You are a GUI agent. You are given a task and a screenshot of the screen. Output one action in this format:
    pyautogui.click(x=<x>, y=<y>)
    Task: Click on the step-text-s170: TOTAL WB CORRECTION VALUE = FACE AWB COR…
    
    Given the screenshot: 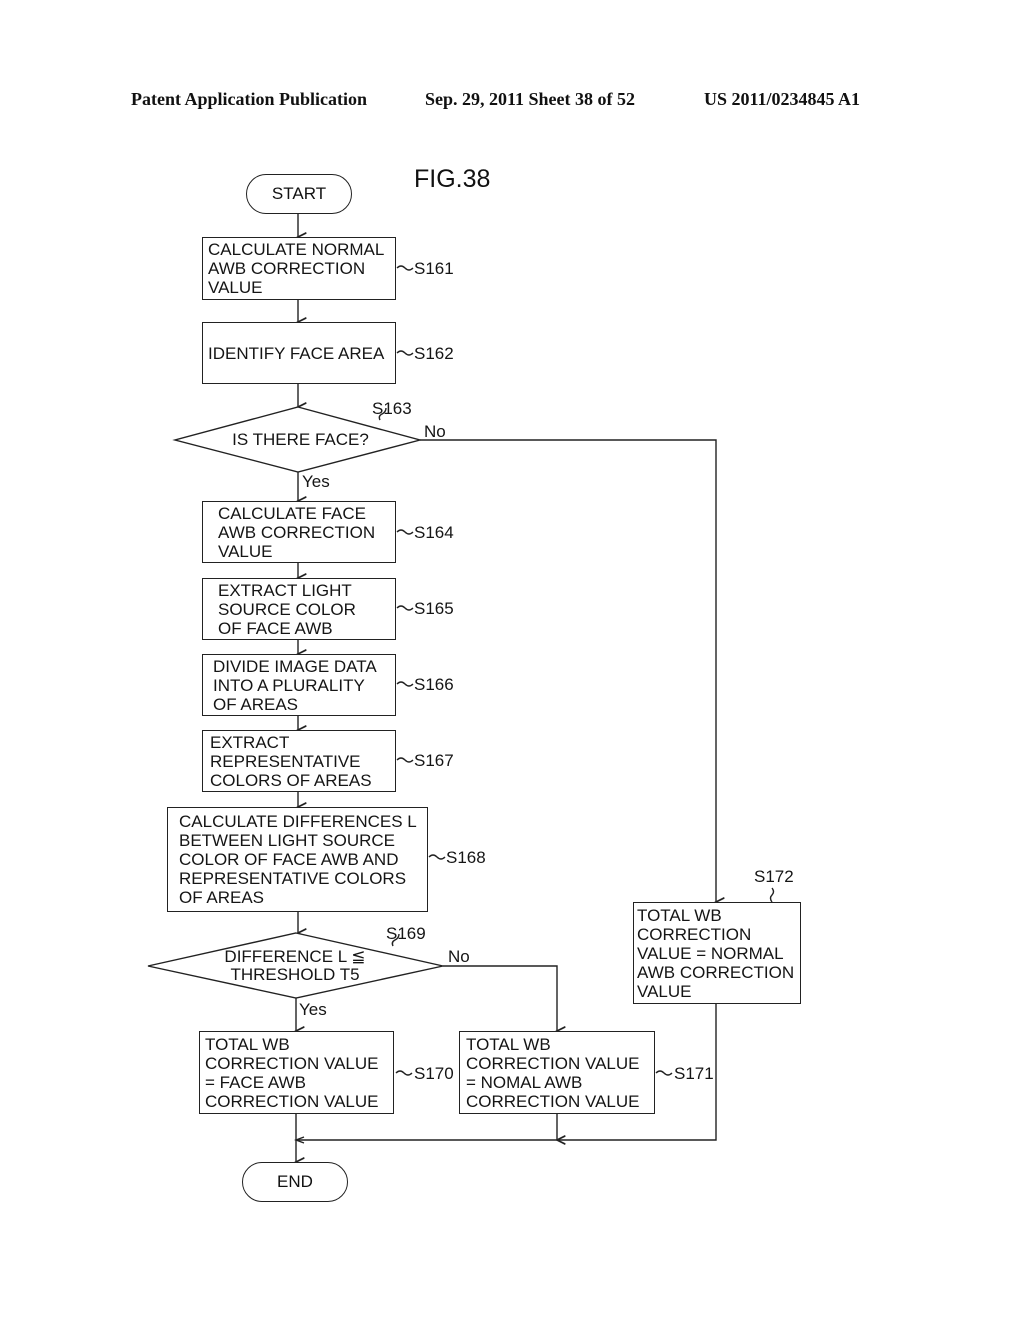 What is the action you would take?
    pyautogui.click(x=292, y=1073)
    